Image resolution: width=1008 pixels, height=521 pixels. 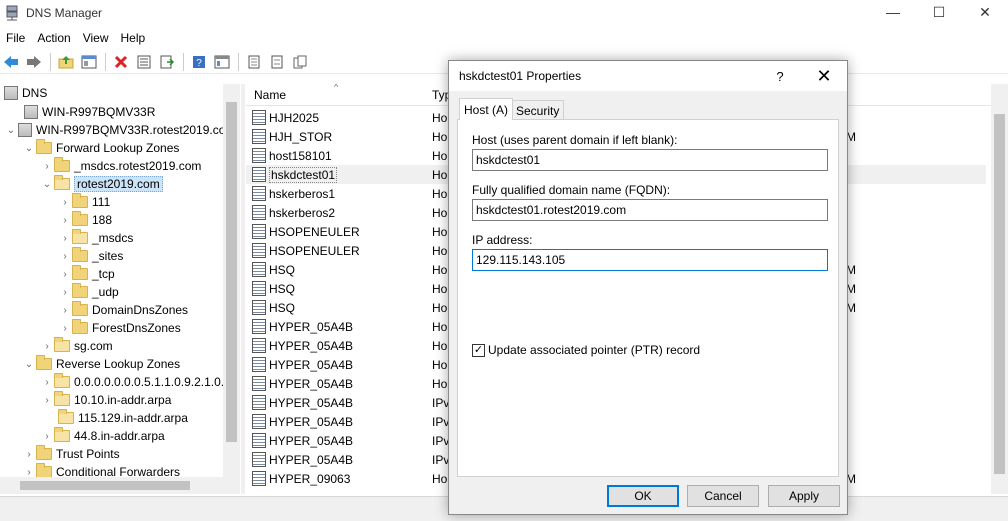 I want to click on minimize-button: —, so click(x=893, y=12).